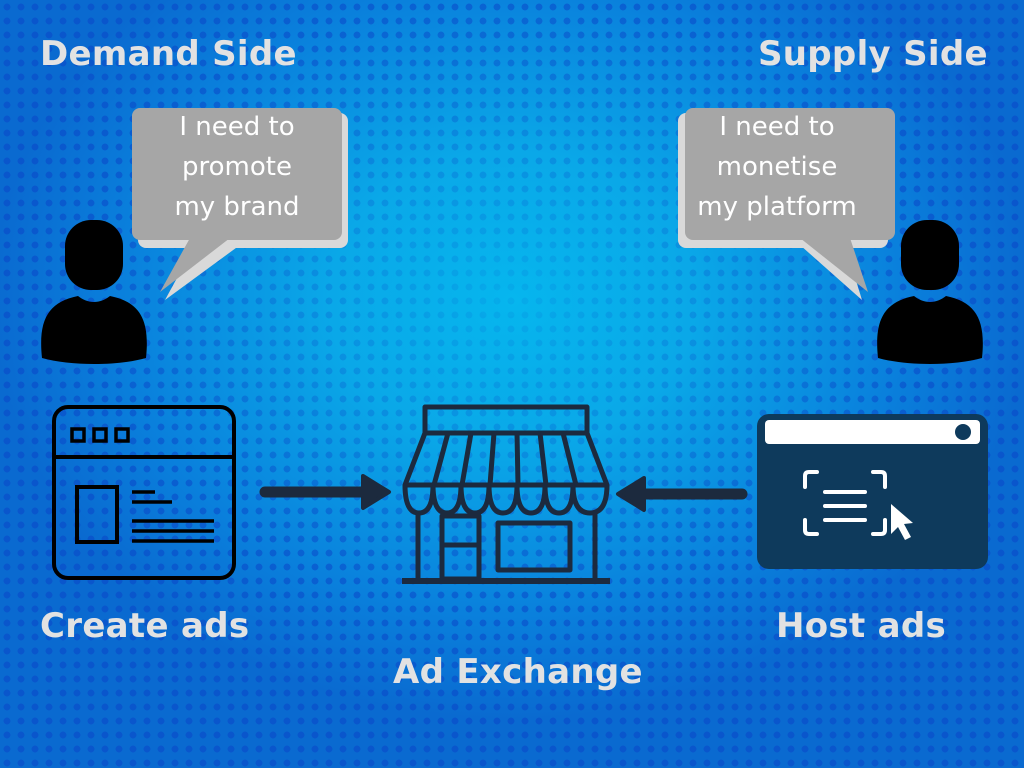 The image size is (1024, 768). I want to click on arrow-right-icon, so click(325, 492).